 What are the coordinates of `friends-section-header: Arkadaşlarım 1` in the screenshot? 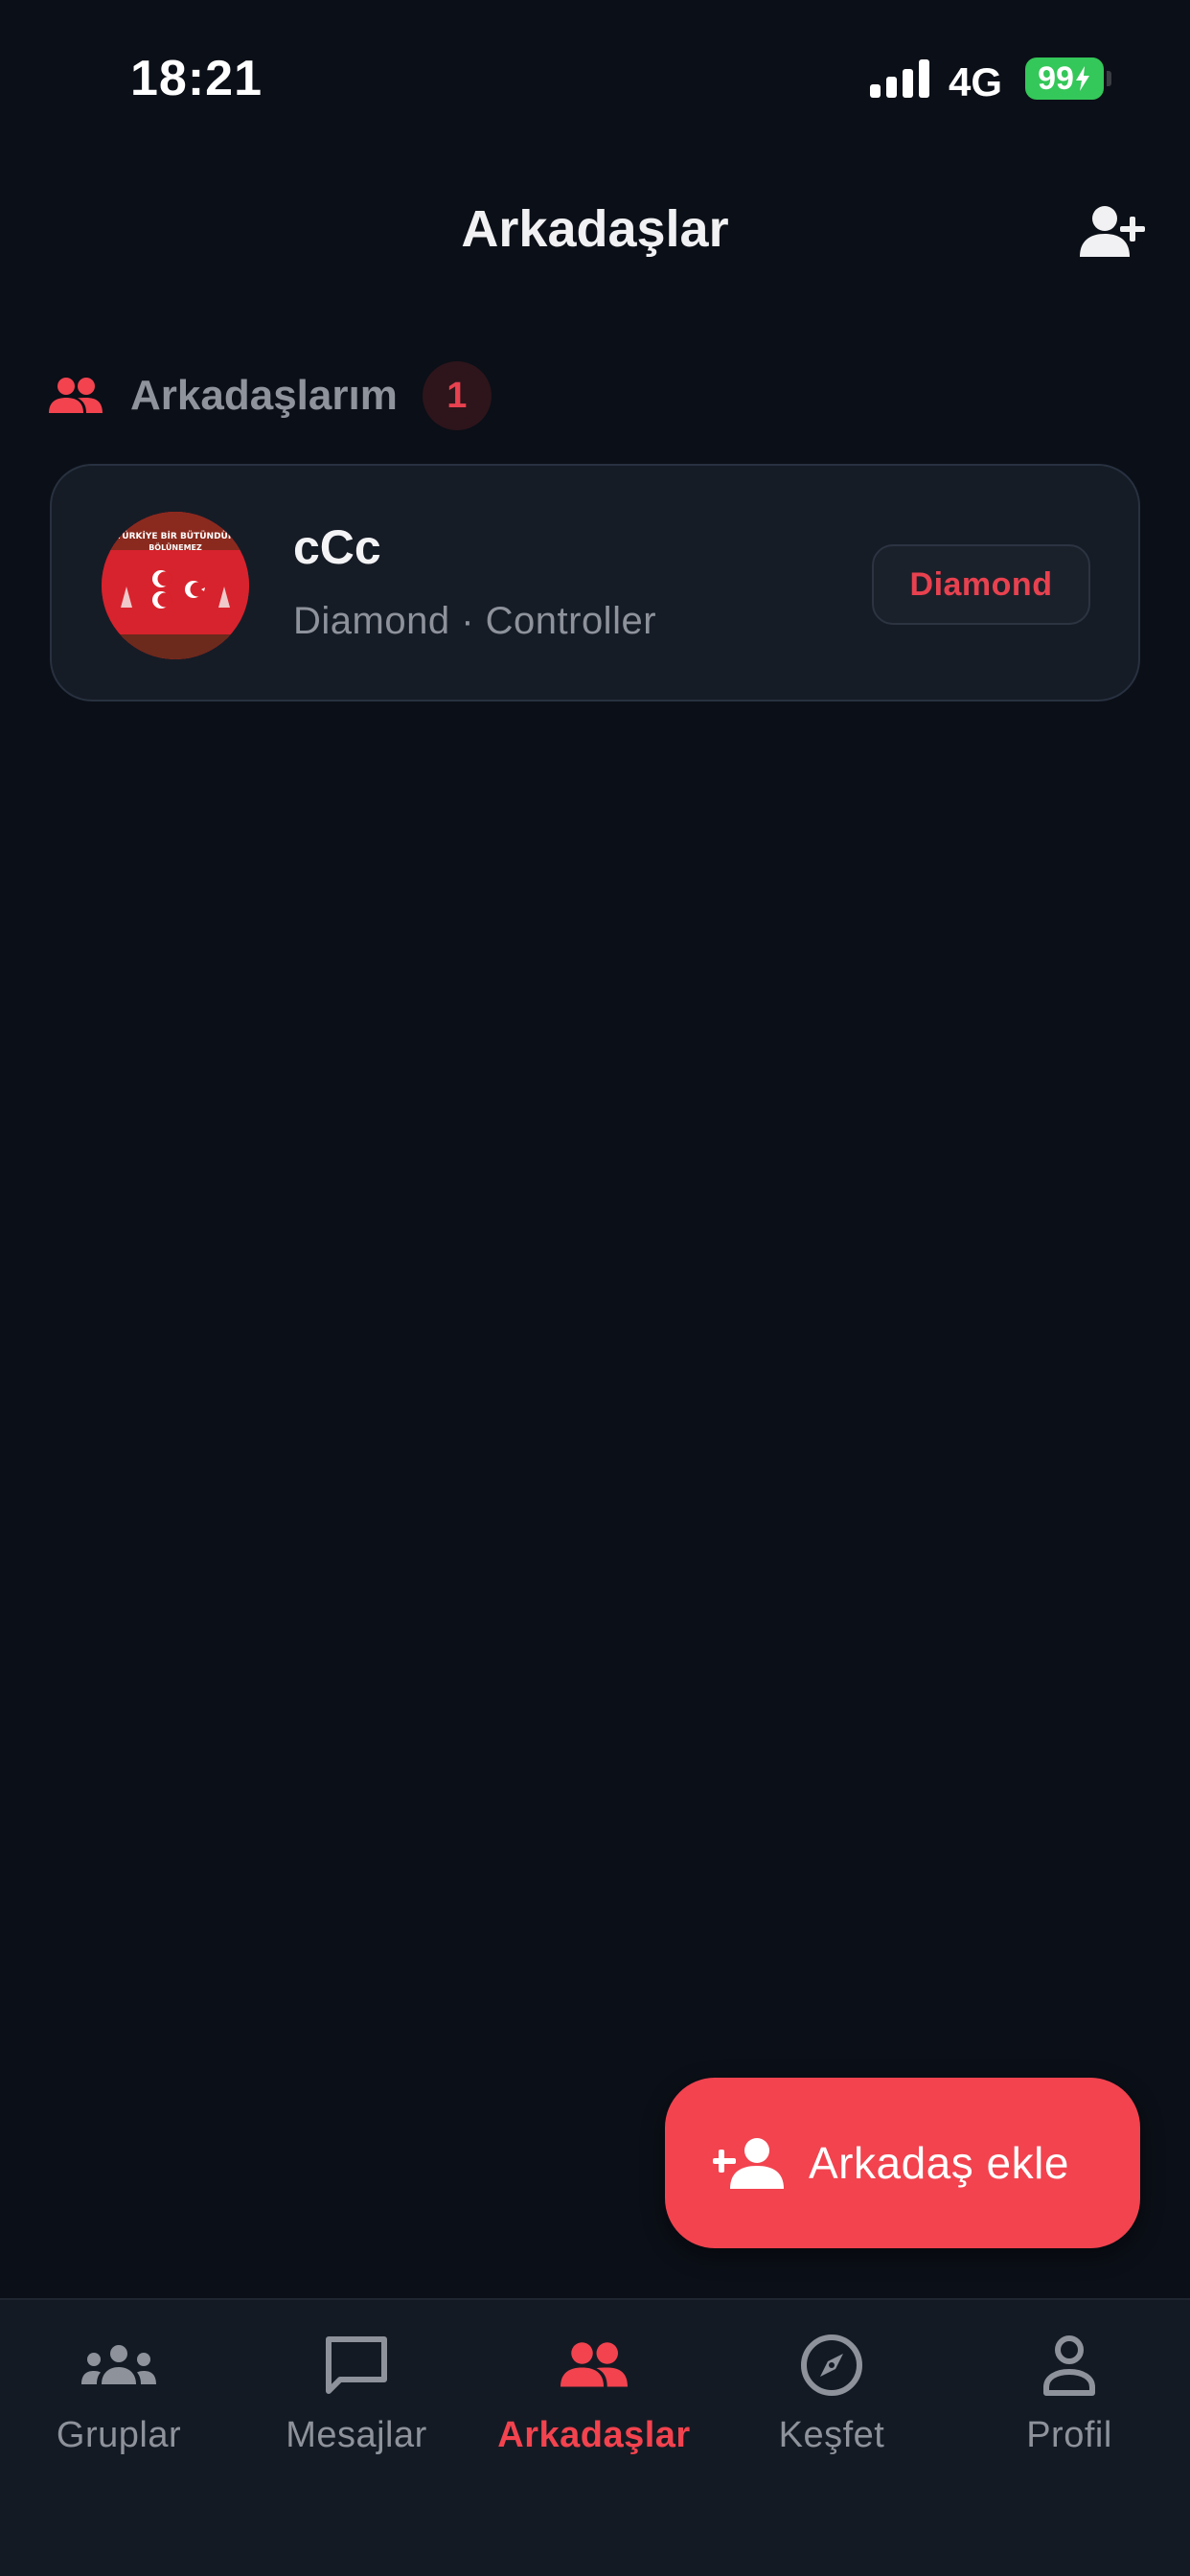 It's located at (270, 395).